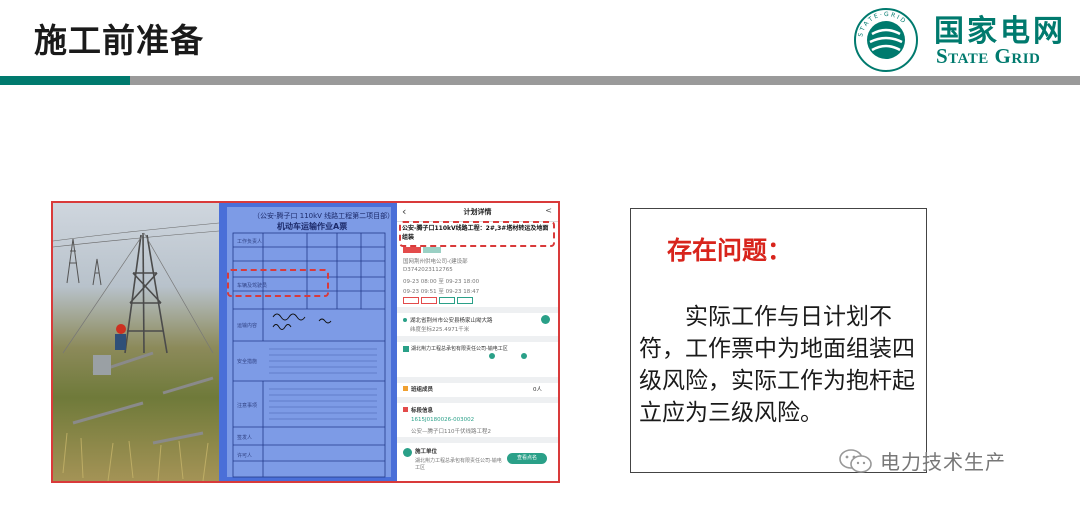 This screenshot has height=507, width=1080. I want to click on site-coords: 纬度坐标225.4971千米, so click(440, 330).